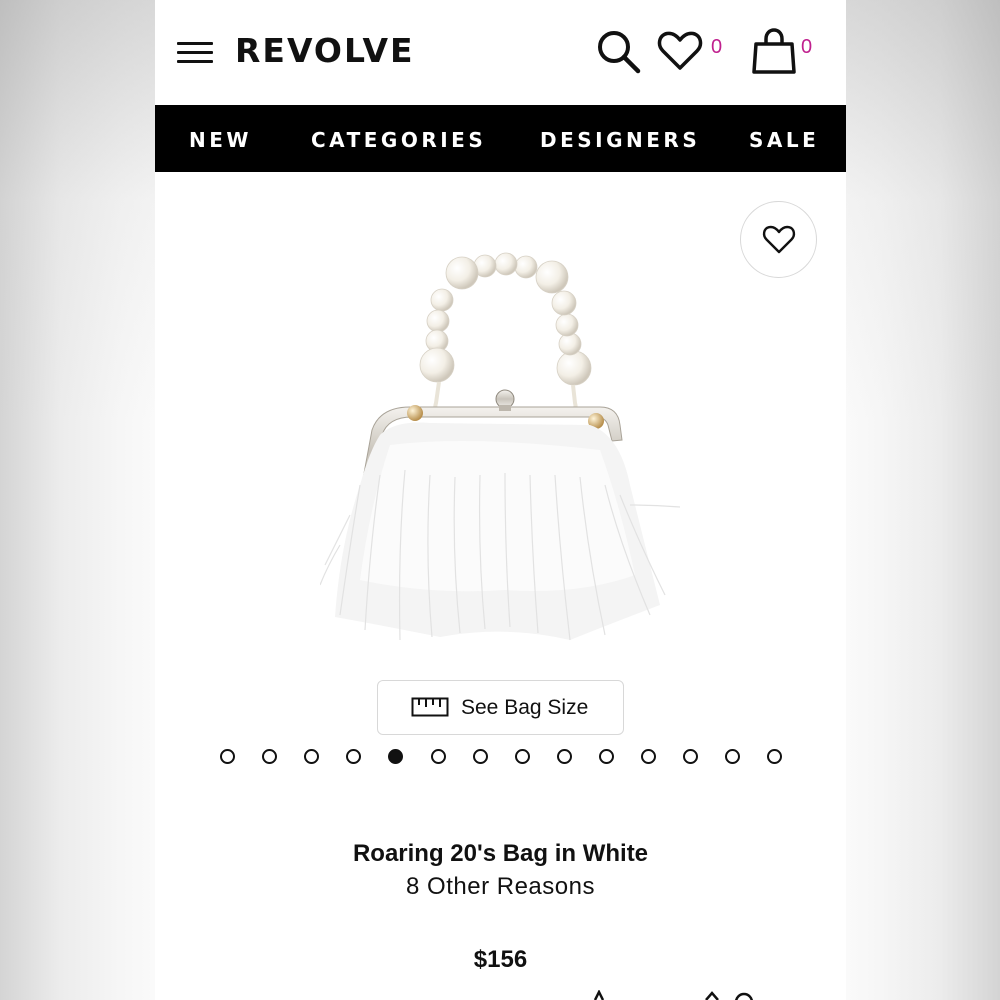 The image size is (1000, 1000). What do you see at coordinates (619, 52) in the screenshot?
I see `search-icon` at bounding box center [619, 52].